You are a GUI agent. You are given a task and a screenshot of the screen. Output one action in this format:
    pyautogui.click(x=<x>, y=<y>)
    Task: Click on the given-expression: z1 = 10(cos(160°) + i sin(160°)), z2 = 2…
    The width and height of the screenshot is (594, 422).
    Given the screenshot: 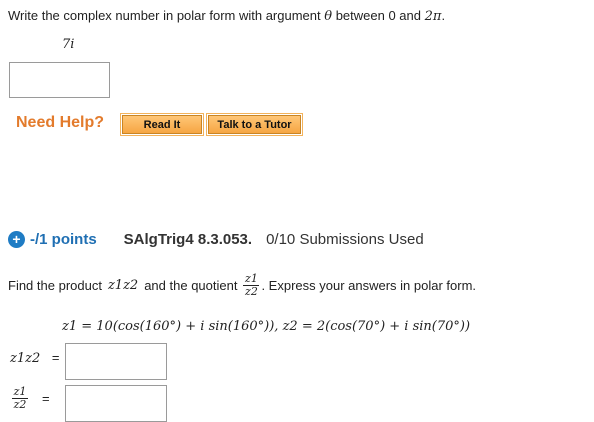 What is the action you would take?
    pyautogui.click(x=266, y=326)
    